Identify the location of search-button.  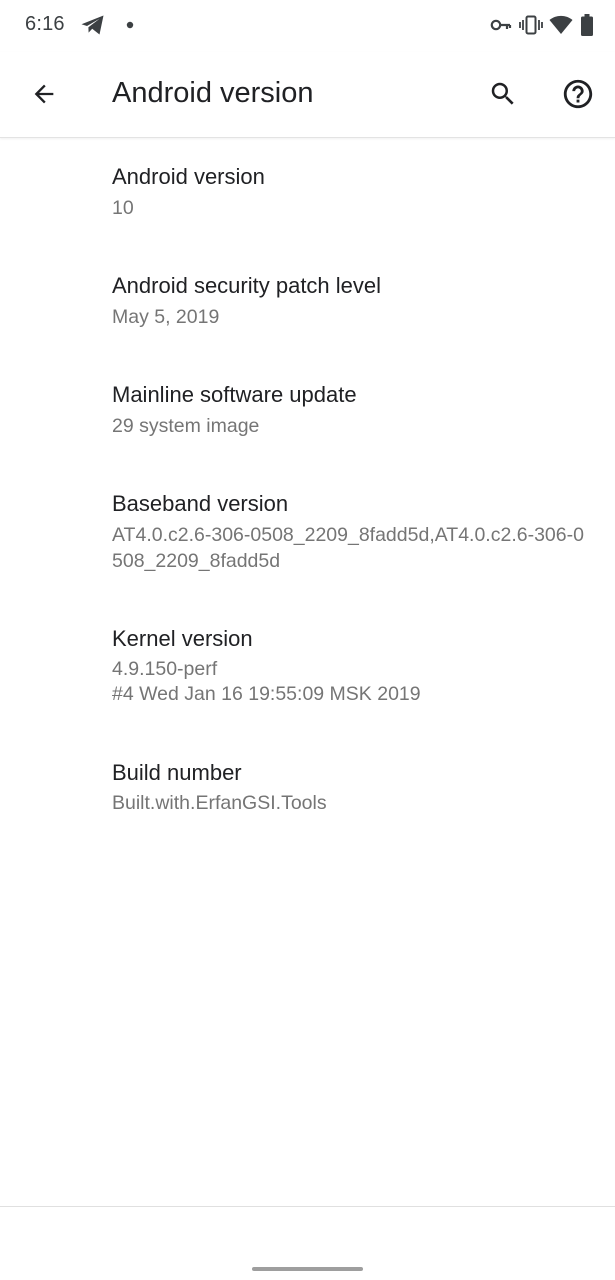
(503, 94).